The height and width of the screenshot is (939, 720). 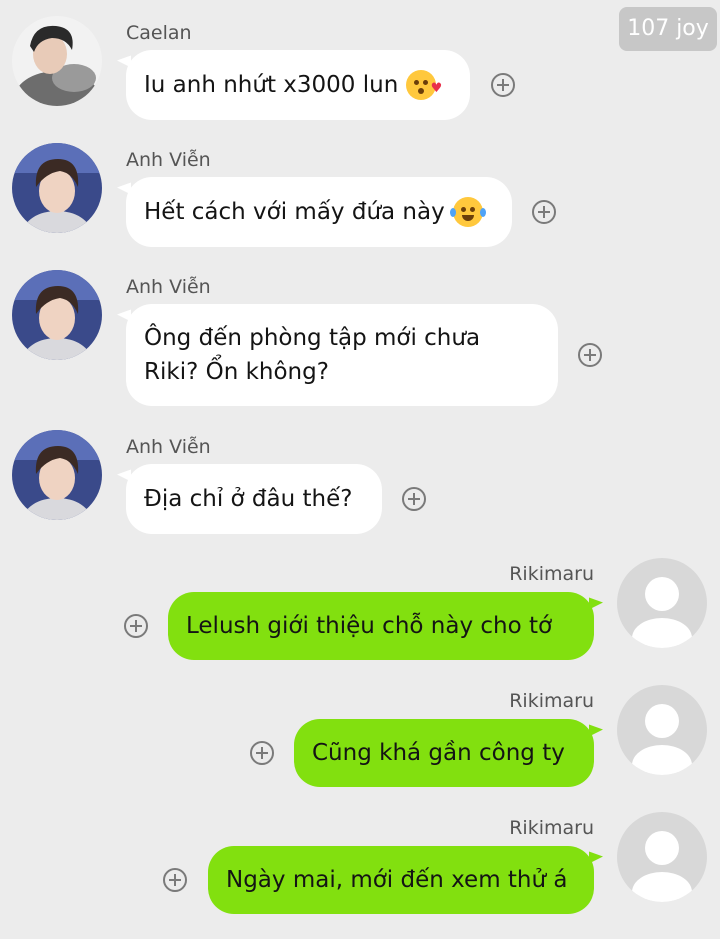 What do you see at coordinates (668, 29) in the screenshot?
I see `watermark: 107 joy` at bounding box center [668, 29].